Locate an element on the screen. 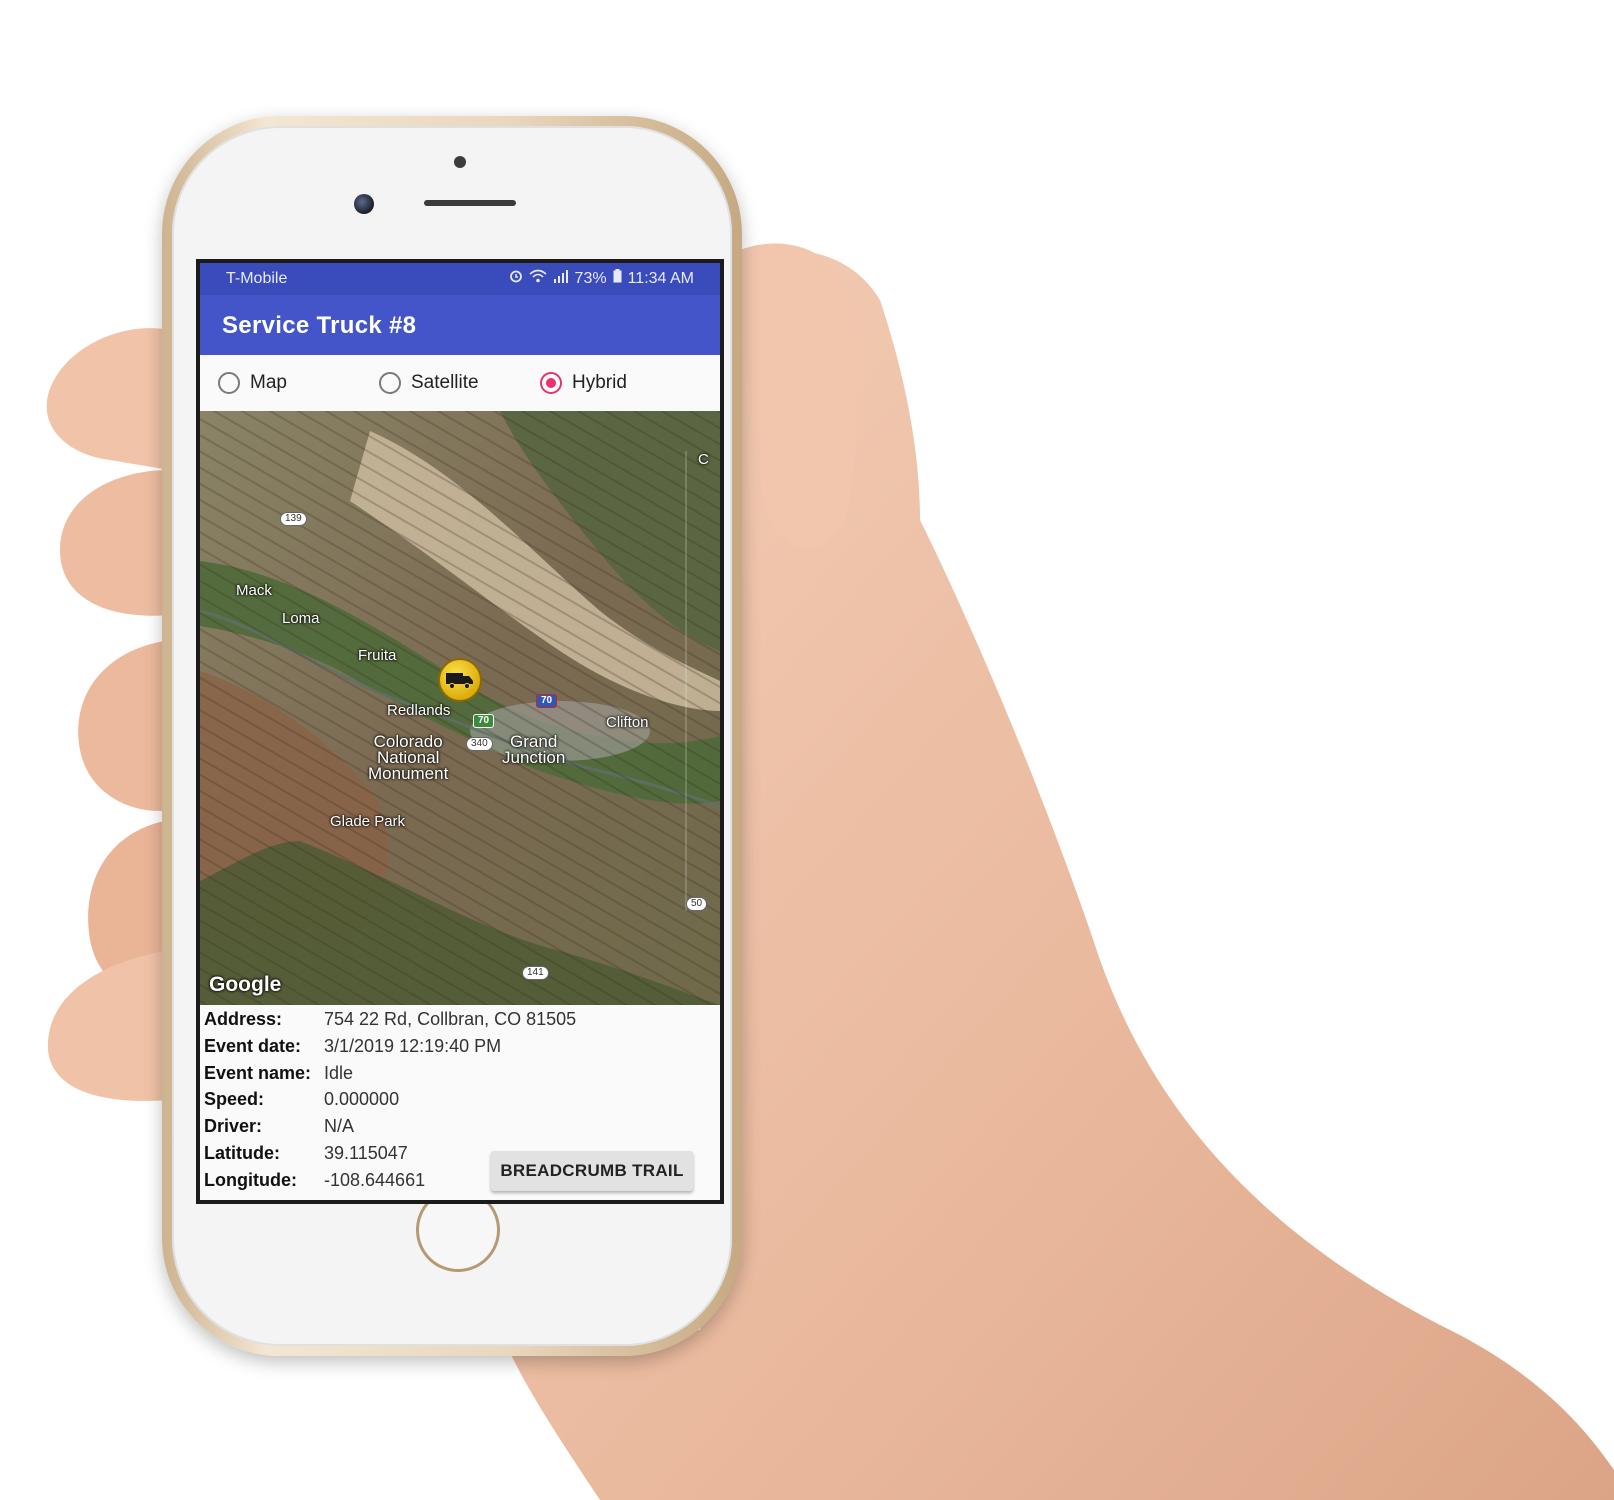  radio-label: Map is located at coordinates (268, 382).